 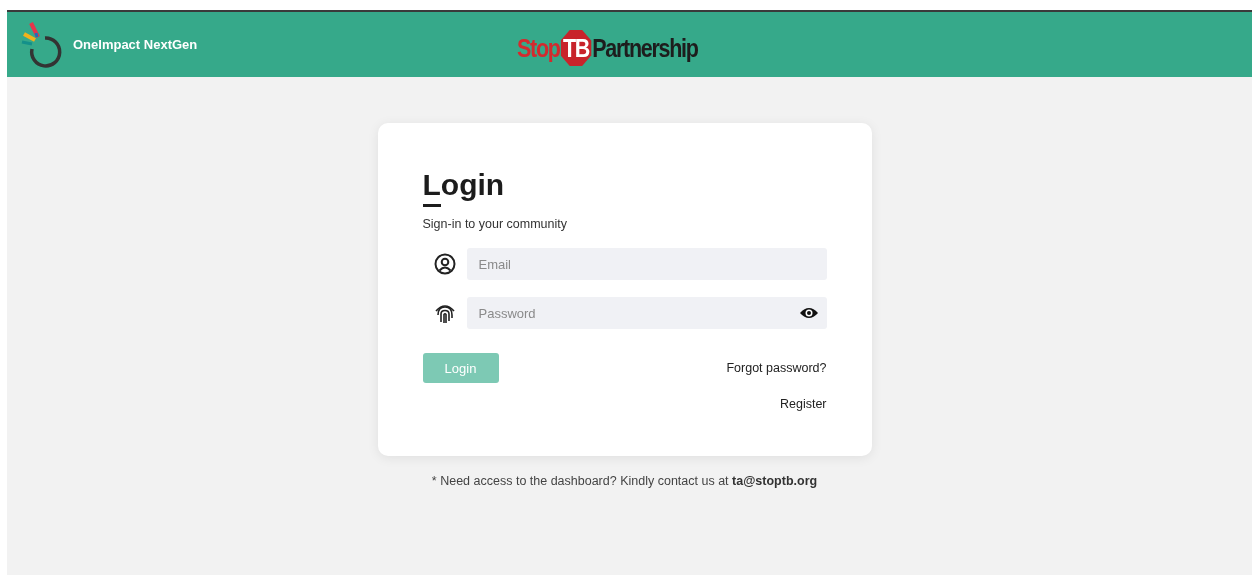 I want to click on email-field: Email, so click(x=646, y=264).